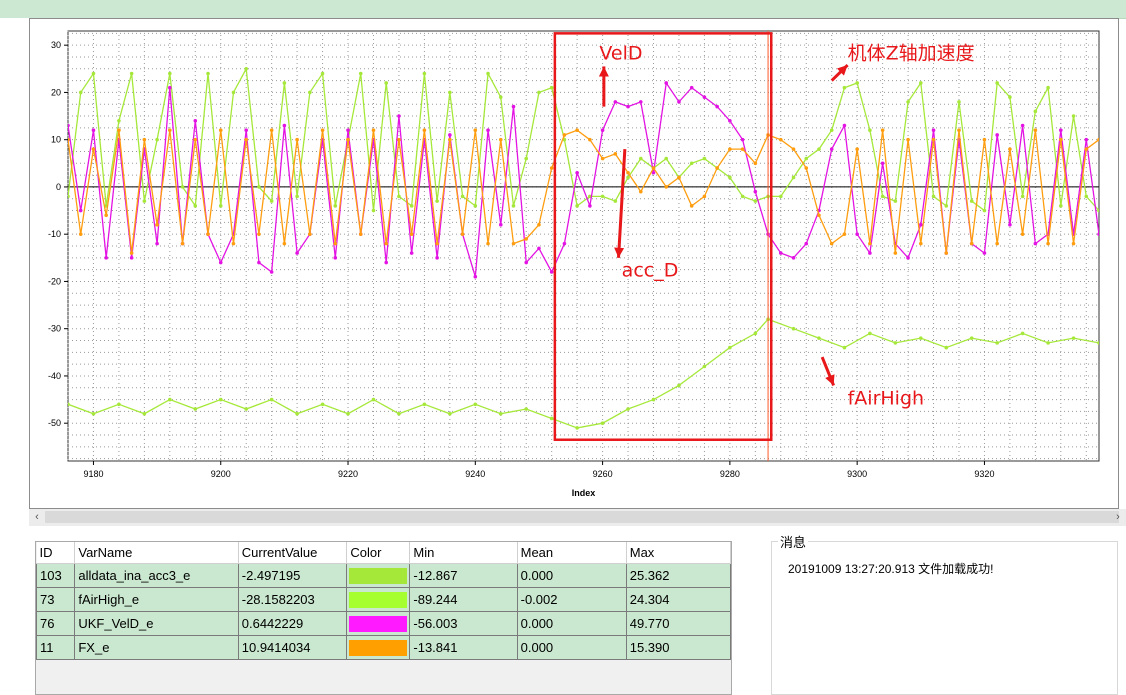  What do you see at coordinates (37, 517) in the screenshot?
I see `scroll-left-arrow-icon: ‹` at bounding box center [37, 517].